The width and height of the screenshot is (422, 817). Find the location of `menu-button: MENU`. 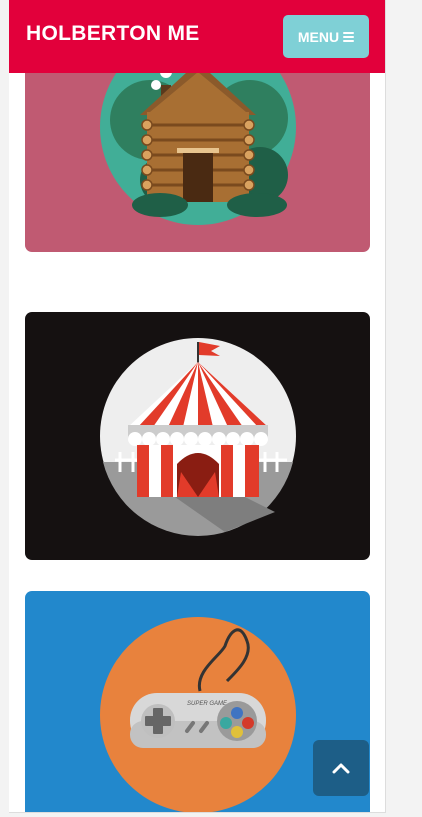

menu-button: MENU is located at coordinates (326, 36).